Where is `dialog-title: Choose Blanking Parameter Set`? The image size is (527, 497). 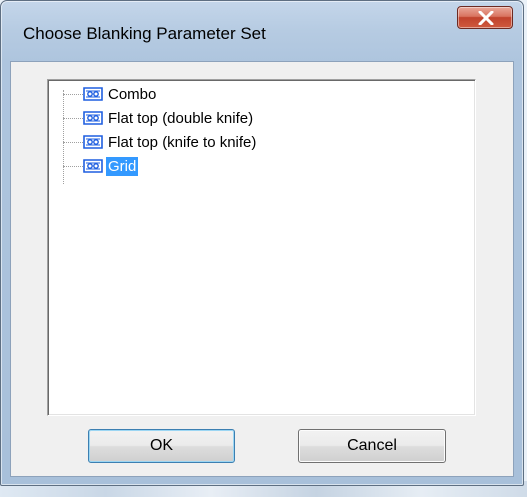 dialog-title: Choose Blanking Parameter Set is located at coordinates (144, 33).